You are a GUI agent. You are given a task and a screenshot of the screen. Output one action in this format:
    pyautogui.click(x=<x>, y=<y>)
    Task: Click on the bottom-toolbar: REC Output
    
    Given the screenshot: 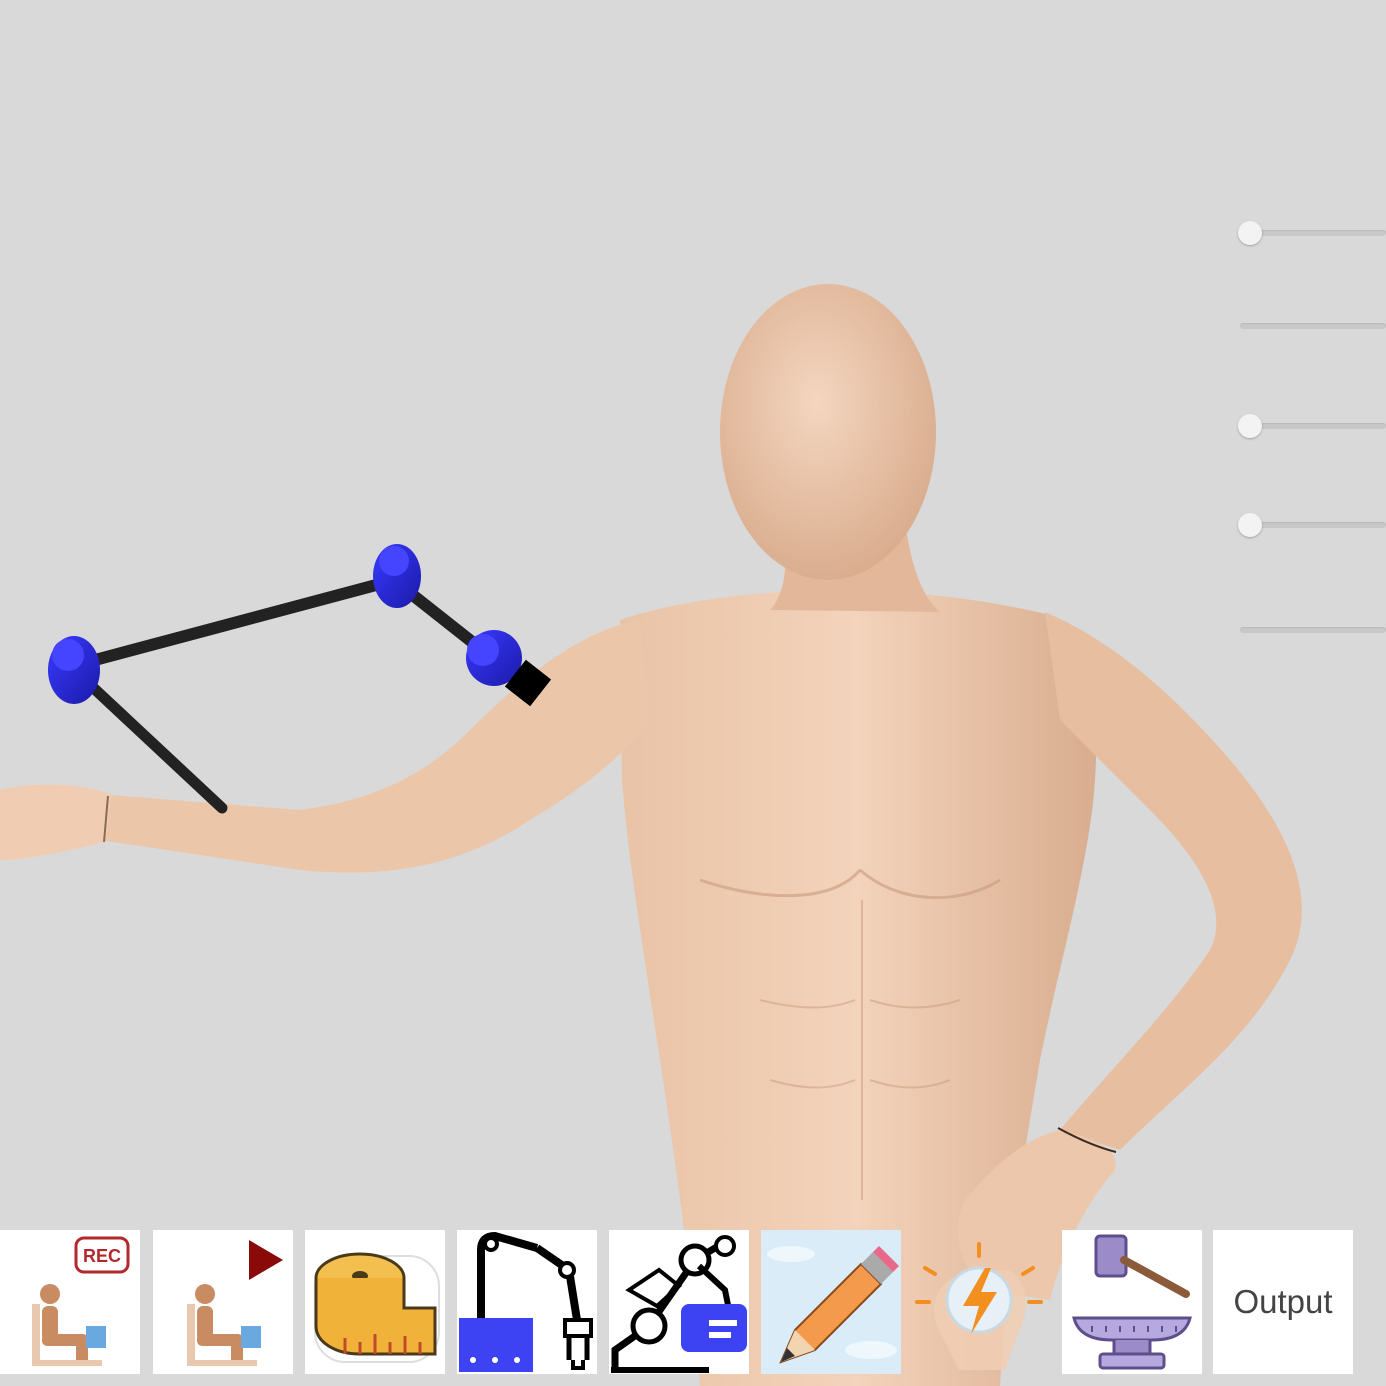 What is the action you would take?
    pyautogui.click(x=693, y=1302)
    